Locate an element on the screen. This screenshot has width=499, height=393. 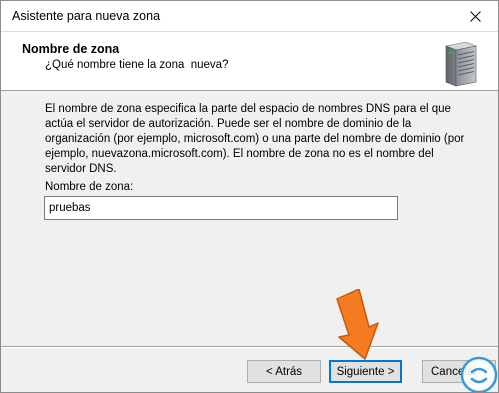
titlebar: Asistente para nueva zona is located at coordinates (249, 16).